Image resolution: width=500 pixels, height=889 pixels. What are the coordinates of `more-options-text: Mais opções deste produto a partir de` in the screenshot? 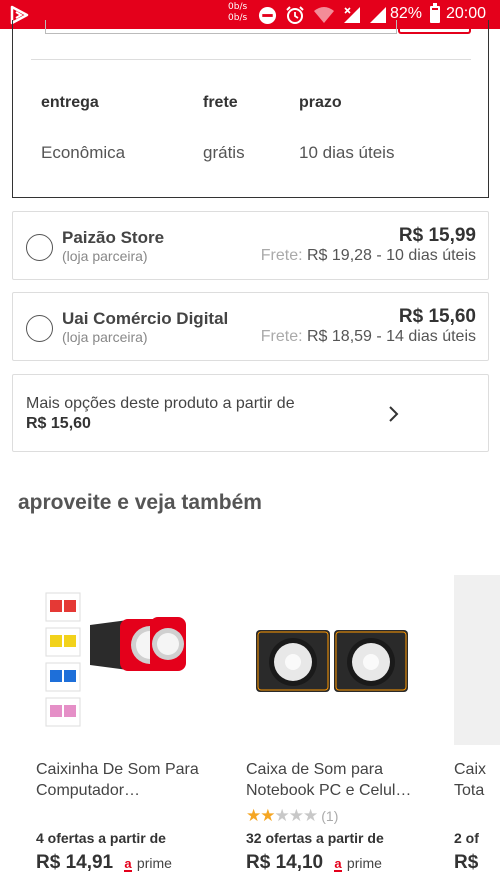 It's located at (160, 403).